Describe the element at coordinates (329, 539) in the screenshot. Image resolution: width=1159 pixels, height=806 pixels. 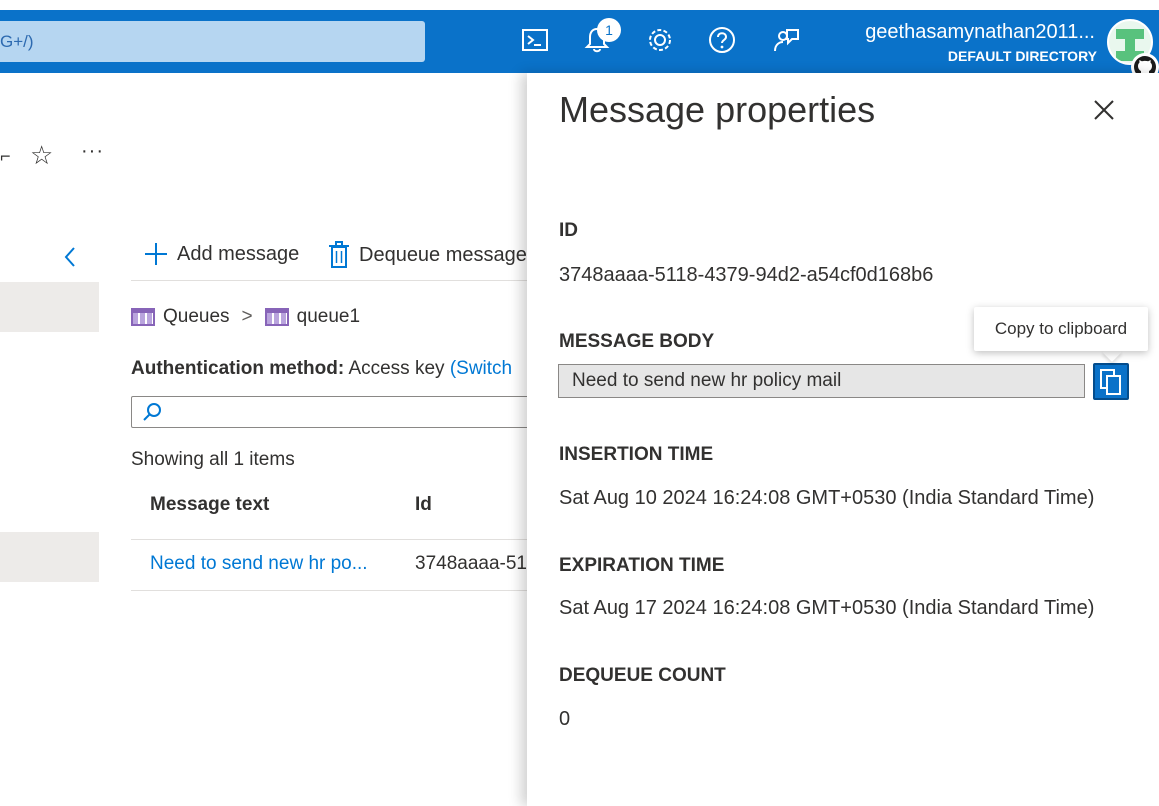
I see `table-header-divider` at that location.